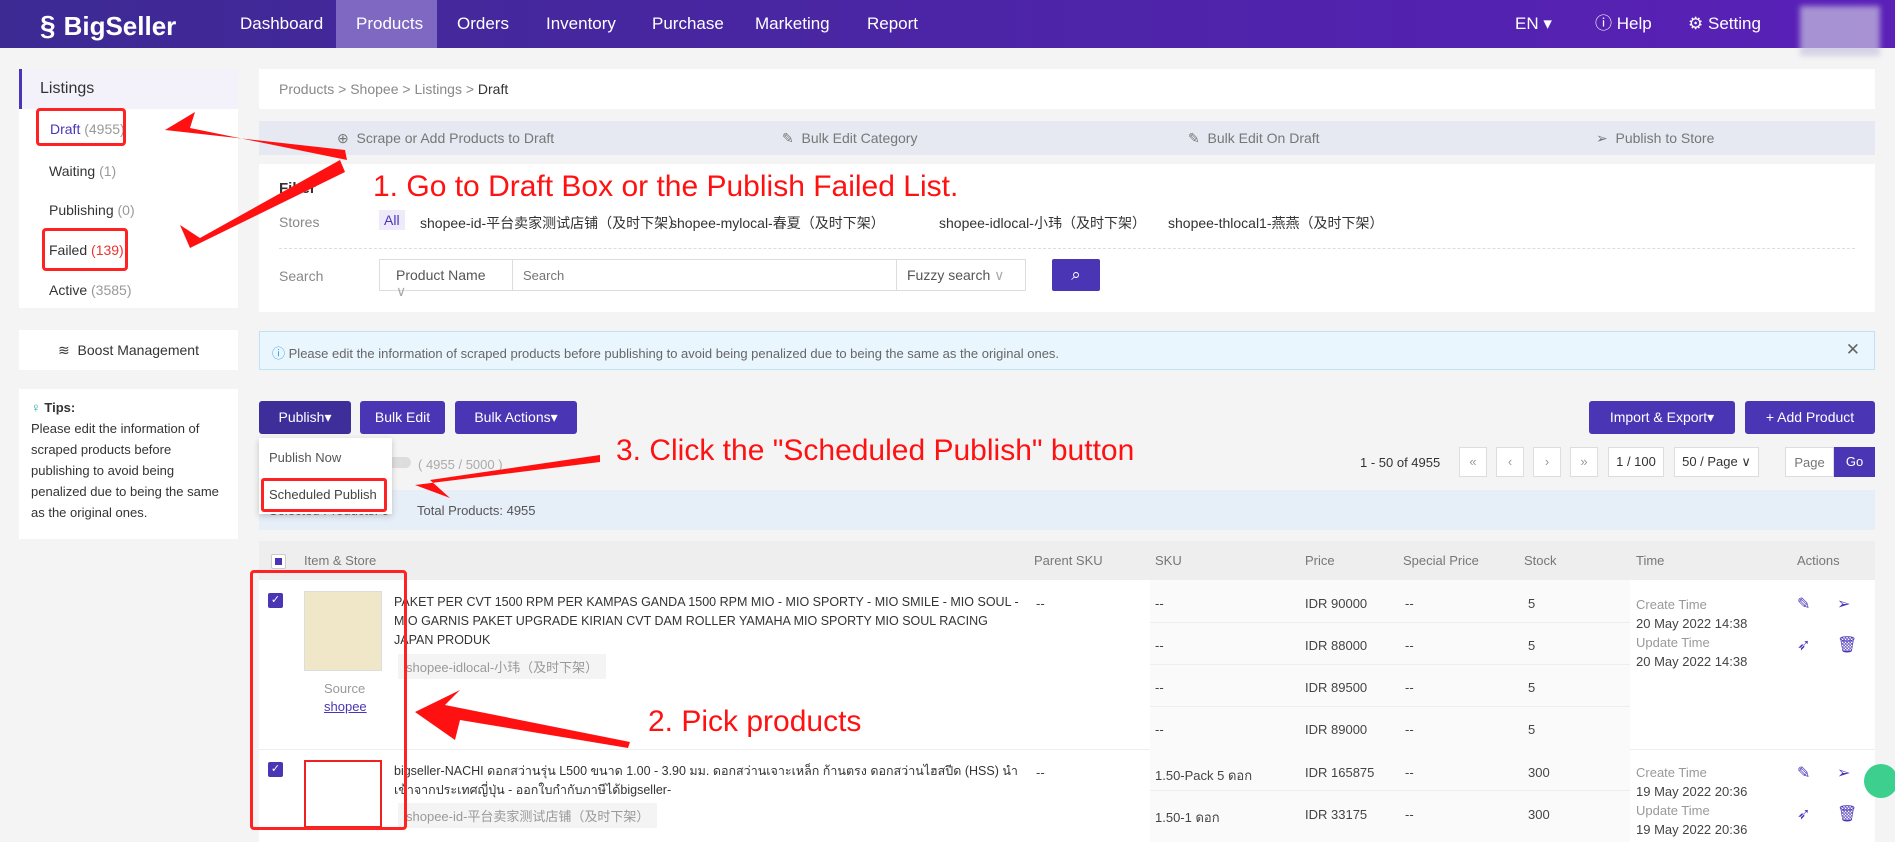 The image size is (1895, 842). What do you see at coordinates (755, 721) in the screenshot?
I see `annotation-step2: 2. Pick products` at bounding box center [755, 721].